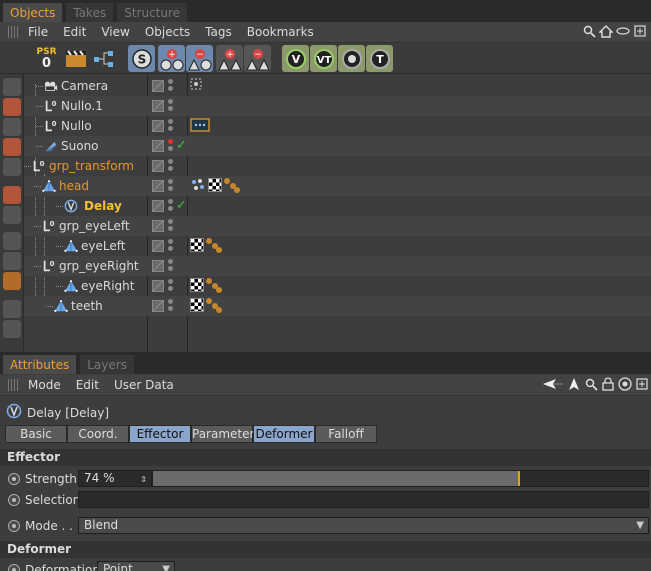 Image resolution: width=651 pixels, height=571 pixels. I want to click on solo-s-icon: S, so click(141, 58).